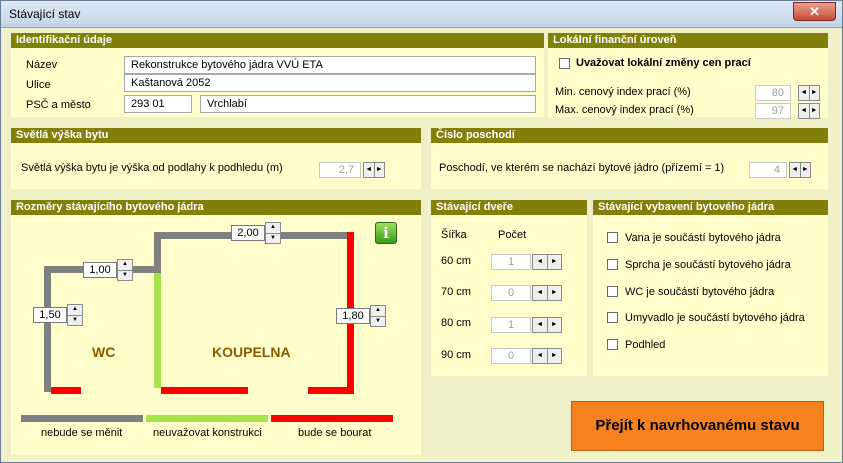 The height and width of the screenshot is (463, 843). Describe the element at coordinates (421, 14) in the screenshot. I see `title-bar: Stávající stav ✕` at that location.